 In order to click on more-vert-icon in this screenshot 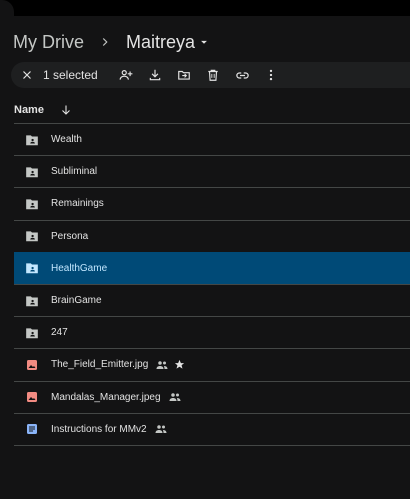, I will do `click(271, 75)`.